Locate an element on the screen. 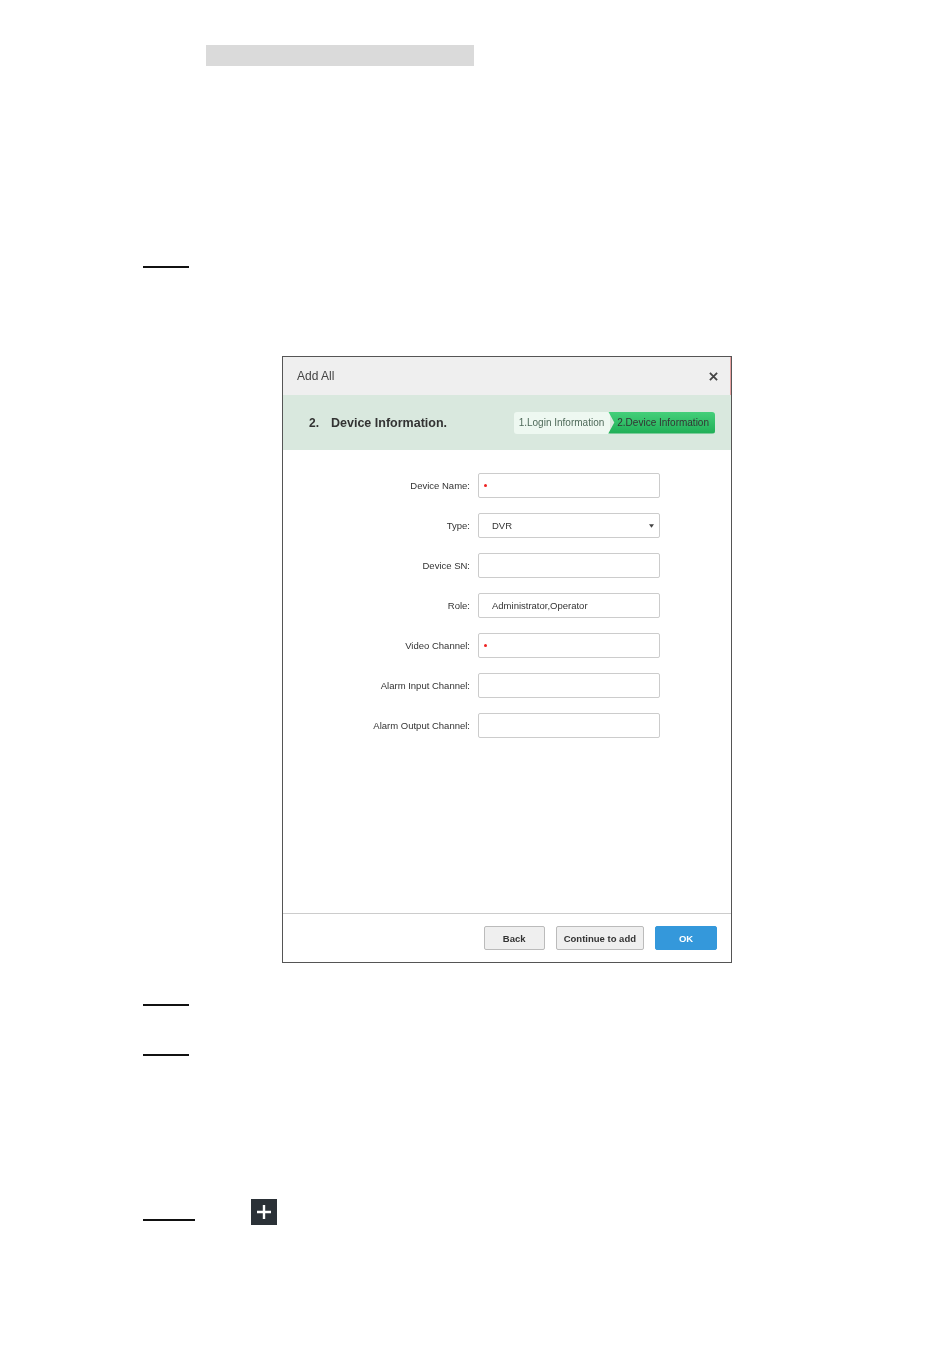  field-label: Type: is located at coordinates (457, 525).